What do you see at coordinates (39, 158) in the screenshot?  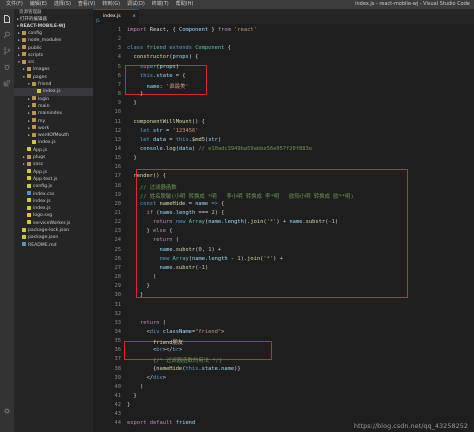 I see `file-tree-label: plugs` at bounding box center [39, 158].